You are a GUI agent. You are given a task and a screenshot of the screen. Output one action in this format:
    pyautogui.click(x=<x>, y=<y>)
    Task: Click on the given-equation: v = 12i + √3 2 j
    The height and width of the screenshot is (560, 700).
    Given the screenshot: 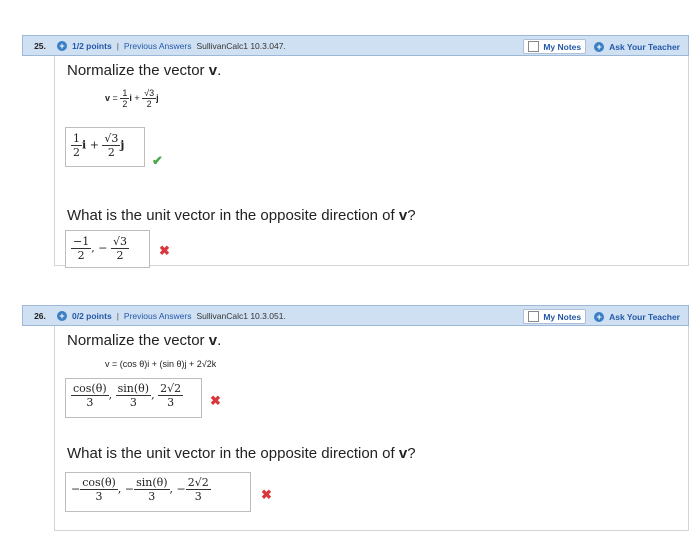 What is the action you would take?
    pyautogui.click(x=132, y=98)
    